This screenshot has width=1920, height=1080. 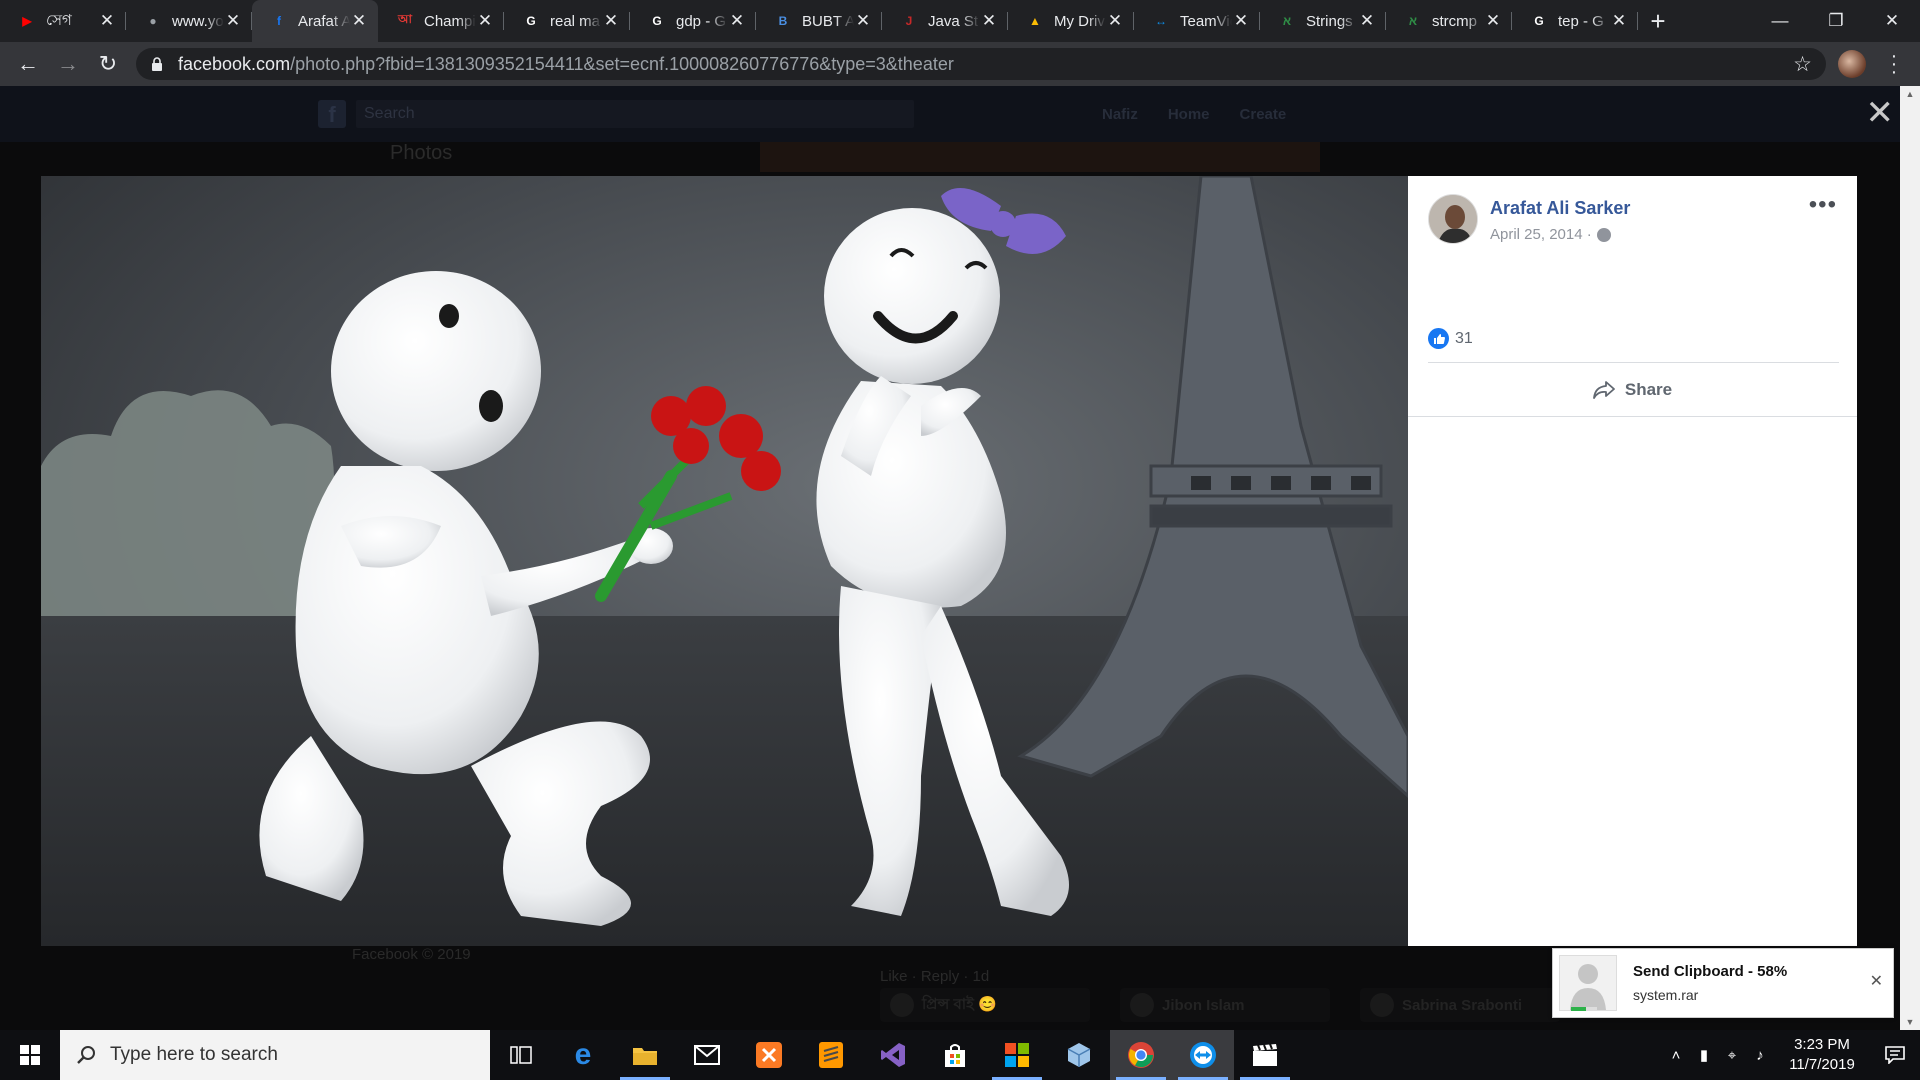 What do you see at coordinates (1780, 21) in the screenshot?
I see `minimize-button: —` at bounding box center [1780, 21].